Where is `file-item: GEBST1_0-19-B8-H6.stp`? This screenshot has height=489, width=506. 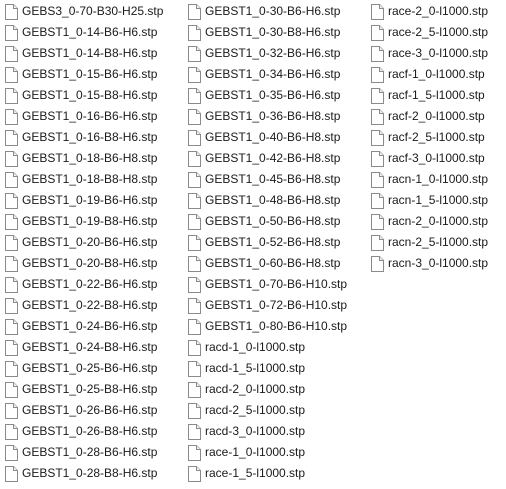
file-item: GEBST1_0-19-B8-H6.stp is located at coordinates (84, 221).